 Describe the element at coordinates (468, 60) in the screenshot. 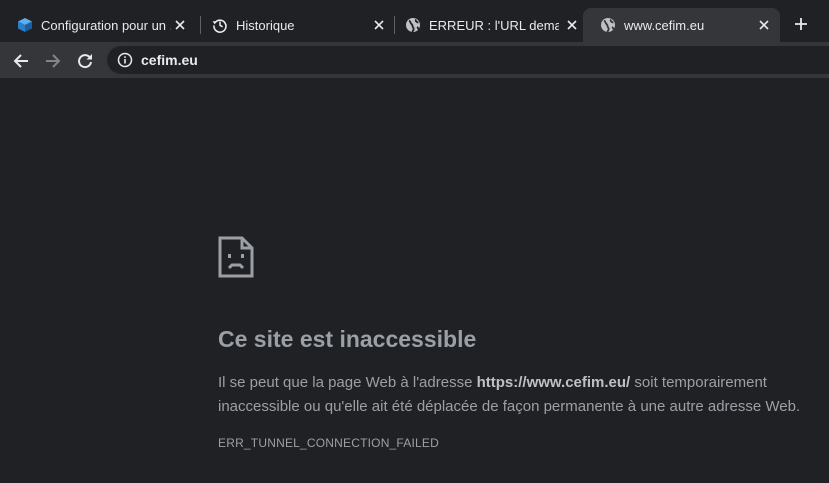

I see `address-bar: cefim.eu` at that location.